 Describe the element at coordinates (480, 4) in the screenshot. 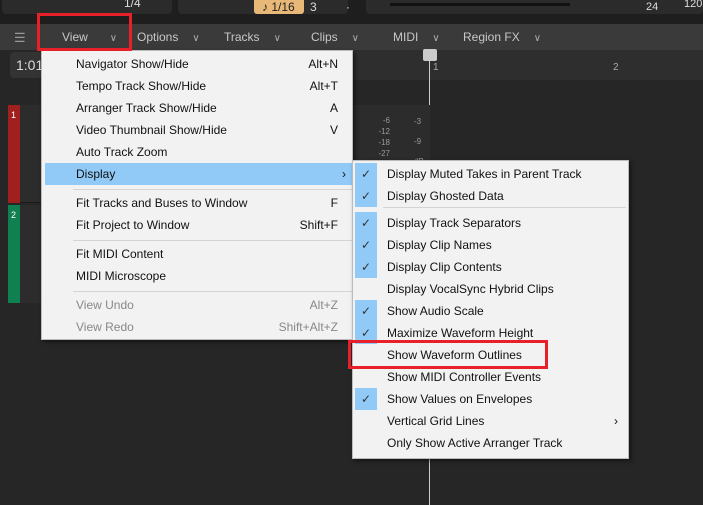

I see `position-slider` at that location.